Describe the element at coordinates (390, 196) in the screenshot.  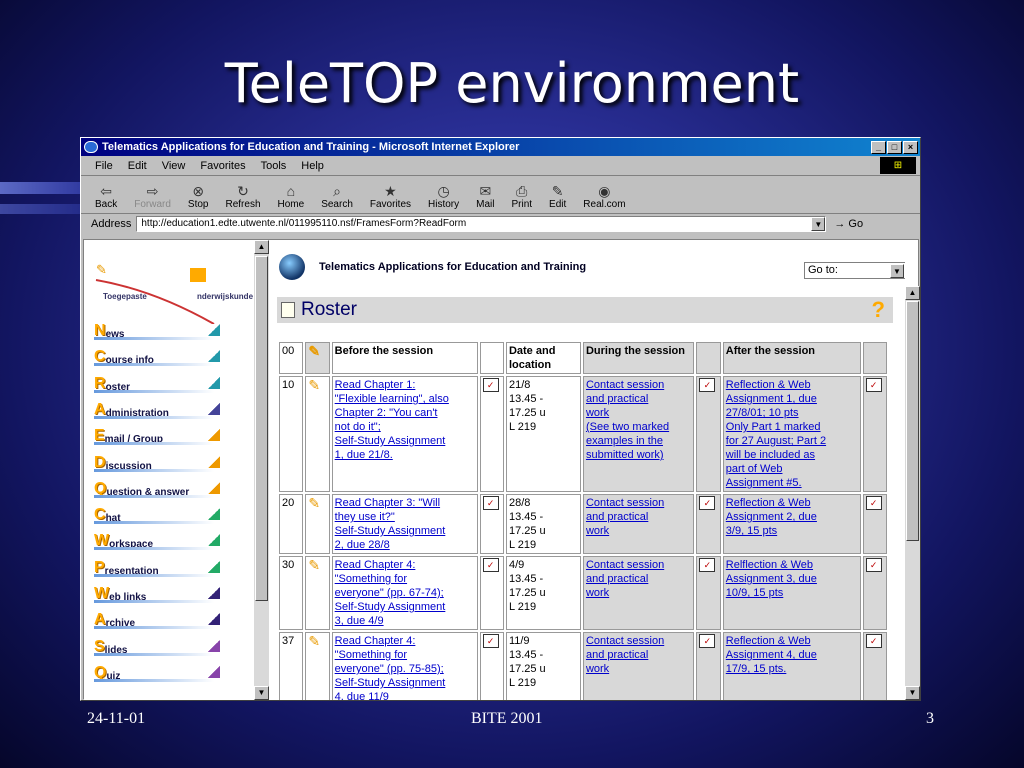
I see `favorites-button: ★ Favorites` at that location.